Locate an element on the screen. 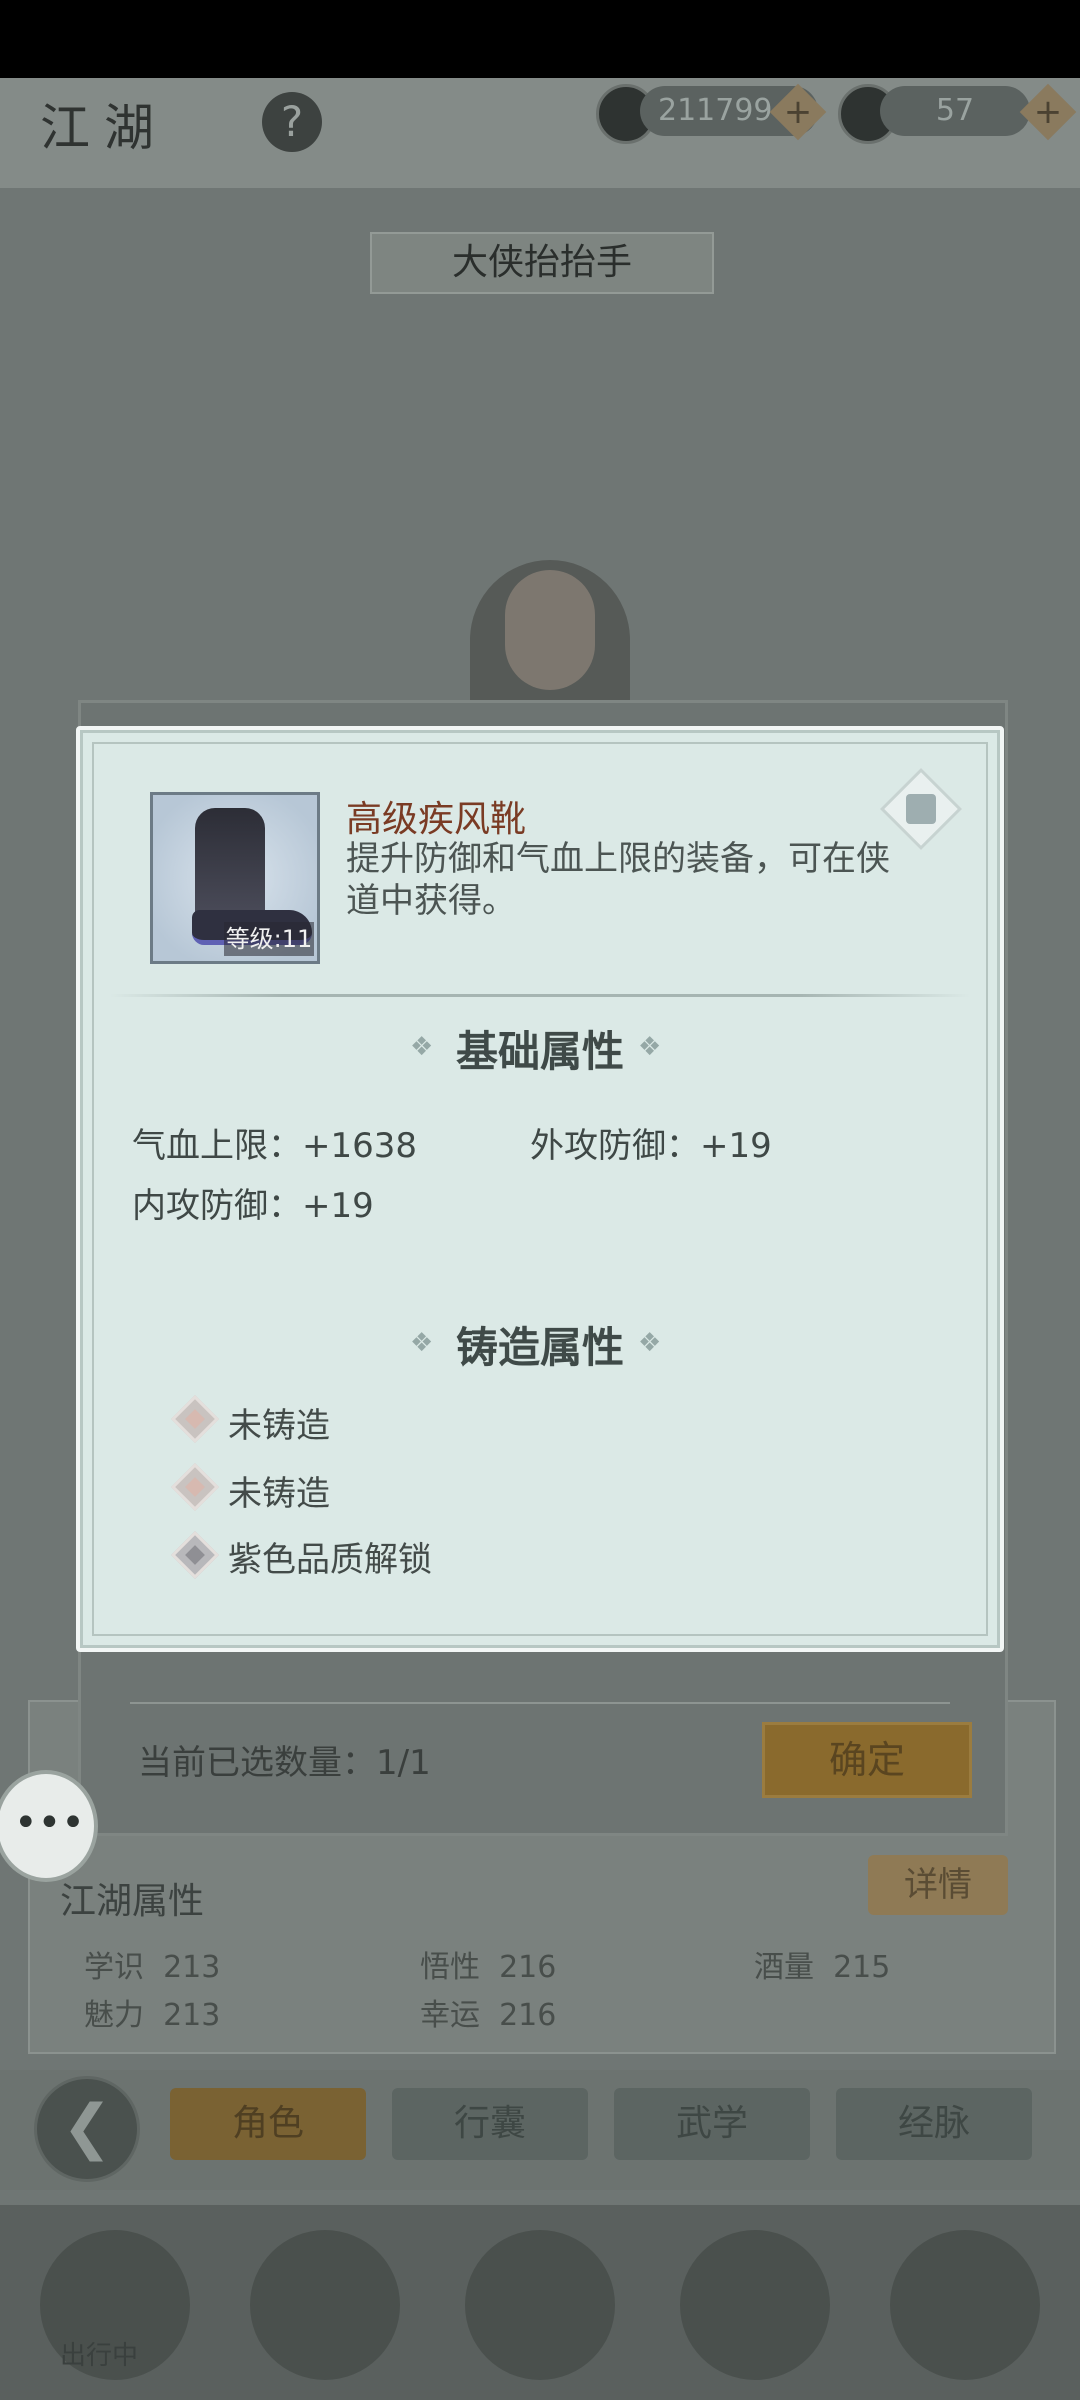 The width and height of the screenshot is (1080, 2400). add-coins-button: + is located at coordinates (798, 112).